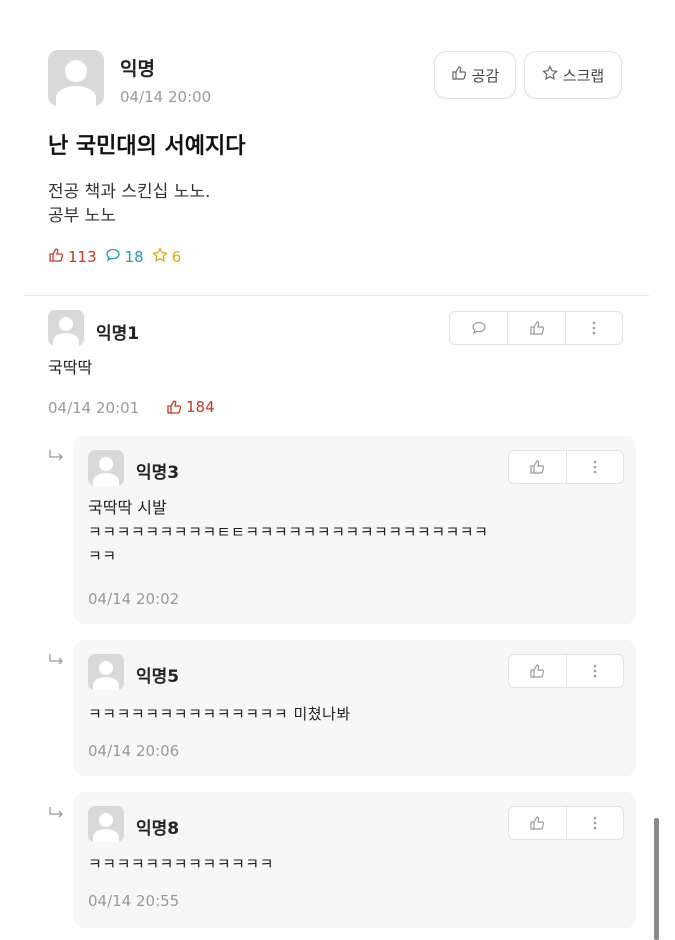 The width and height of the screenshot is (675, 940). What do you see at coordinates (583, 75) in the screenshot?
I see `scrap-button-label: 스크랩` at bounding box center [583, 75].